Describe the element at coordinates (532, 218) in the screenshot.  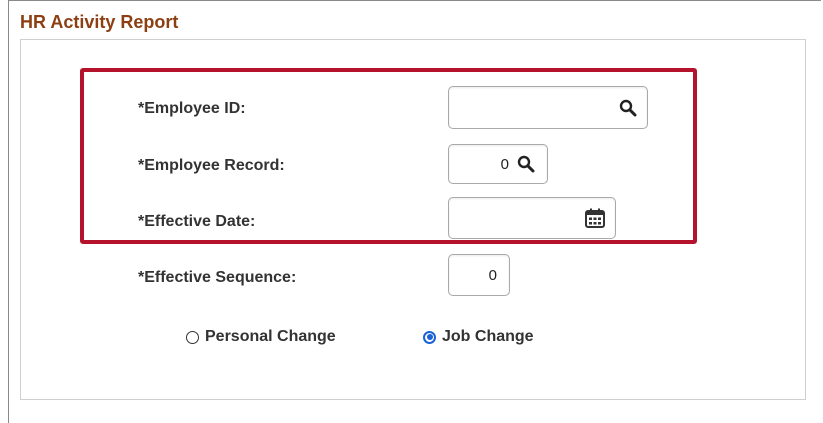
I see `effective-date-field` at that location.